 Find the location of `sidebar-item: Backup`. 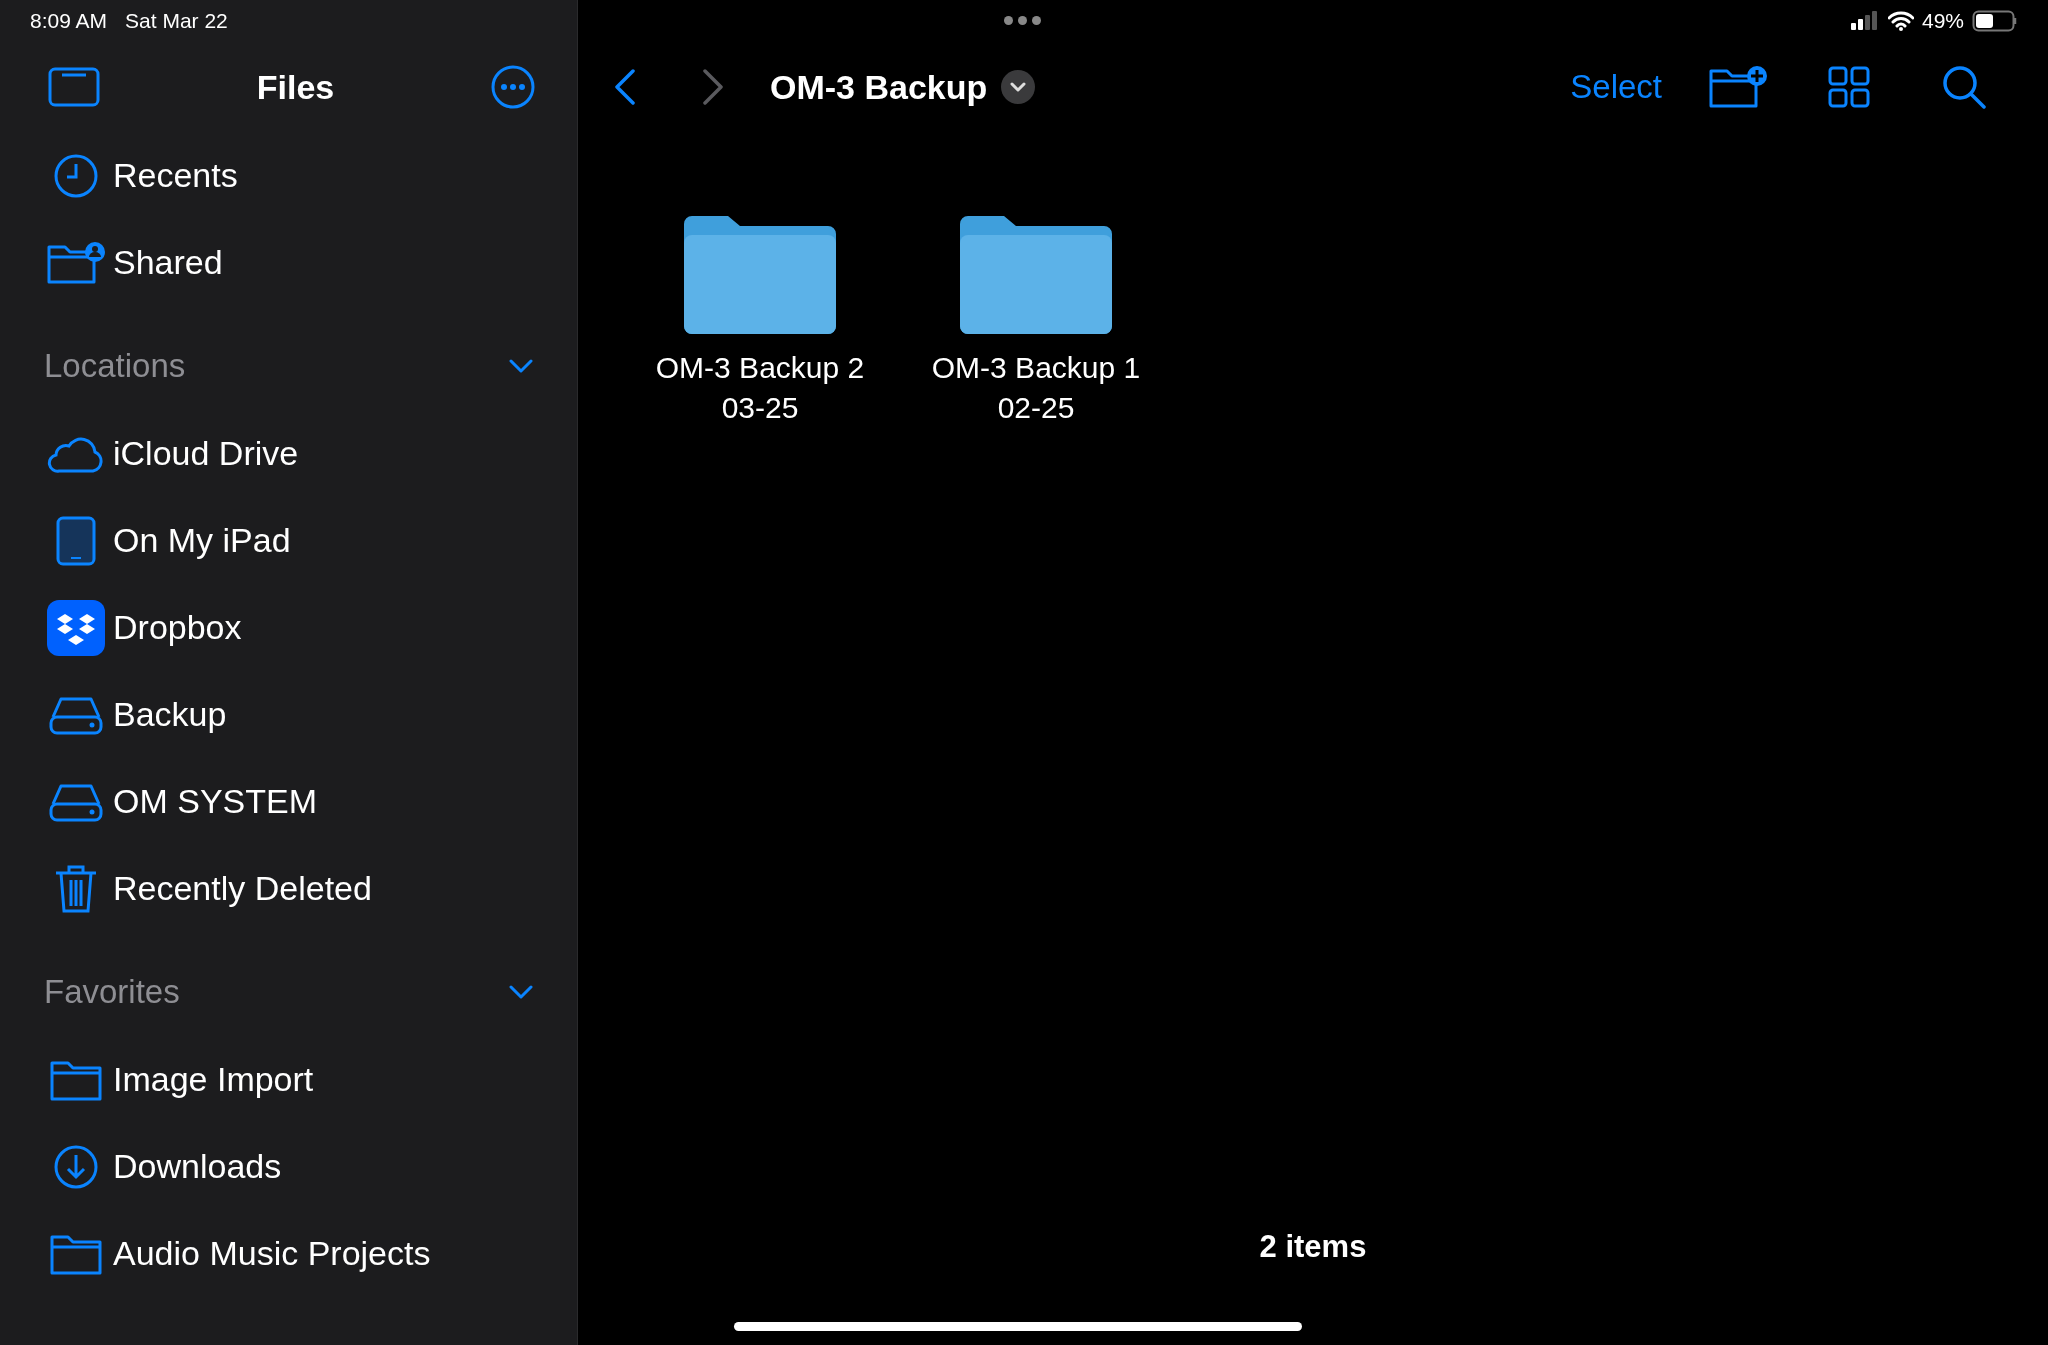

sidebar-item: Backup is located at coordinates (288, 714).